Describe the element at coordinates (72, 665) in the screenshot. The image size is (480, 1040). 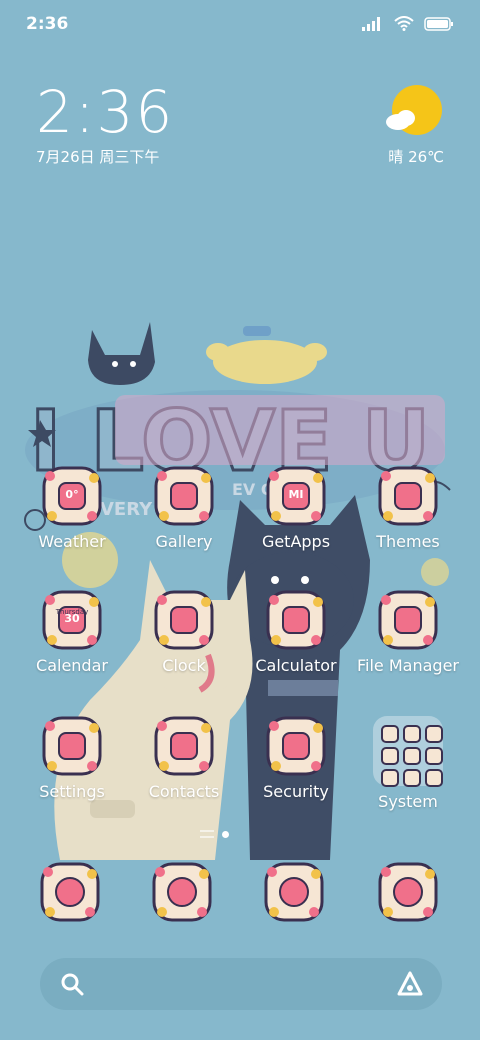
I see `app-label: Calendar` at that location.